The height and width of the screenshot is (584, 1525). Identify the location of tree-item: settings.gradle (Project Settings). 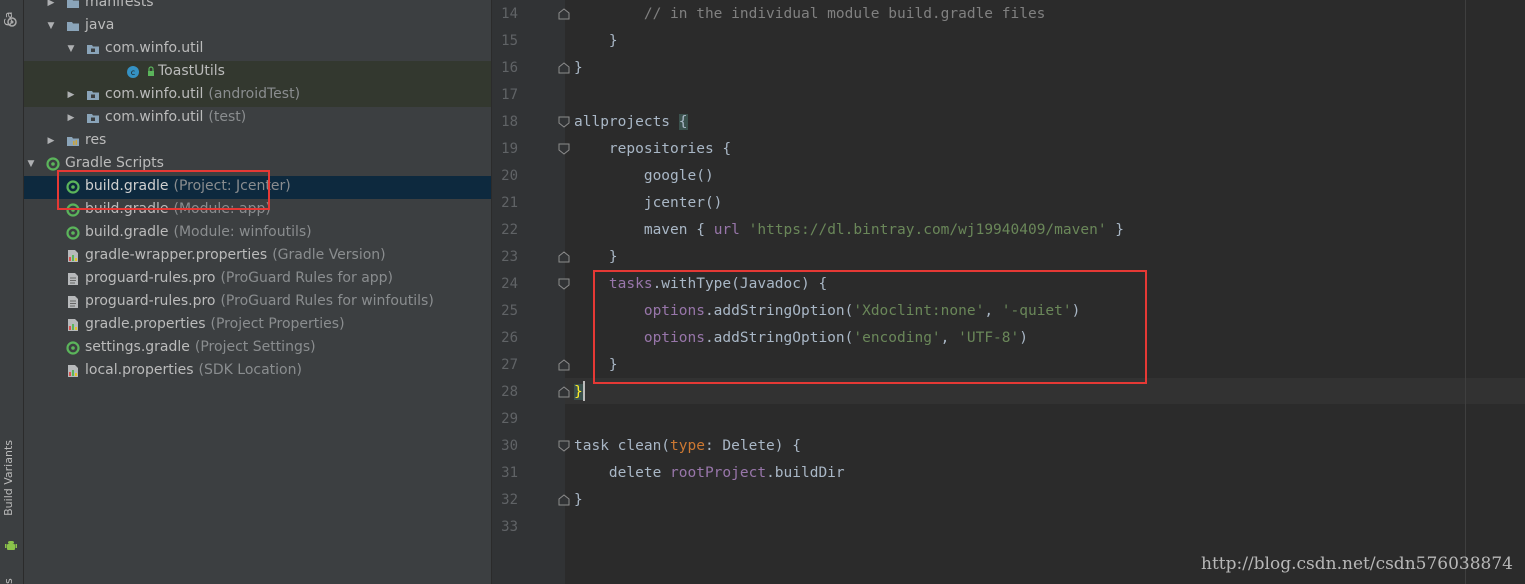
(257, 348).